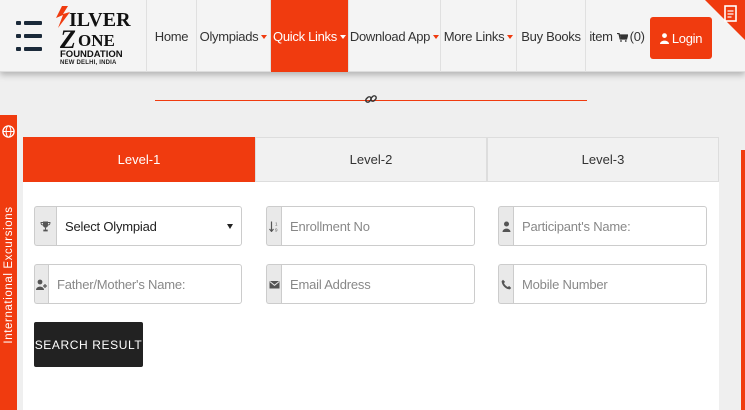 The height and width of the screenshot is (410, 745). I want to click on envelope-icon, so click(274, 284).